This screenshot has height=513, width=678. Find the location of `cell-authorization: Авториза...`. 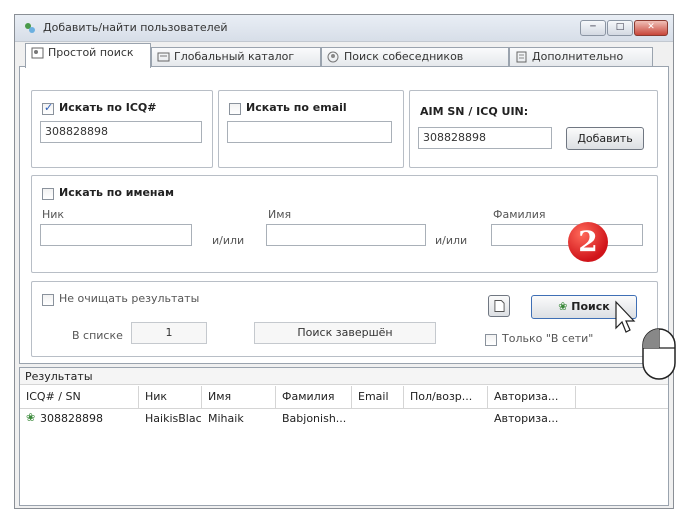

cell-authorization: Авториза... is located at coordinates (526, 418).